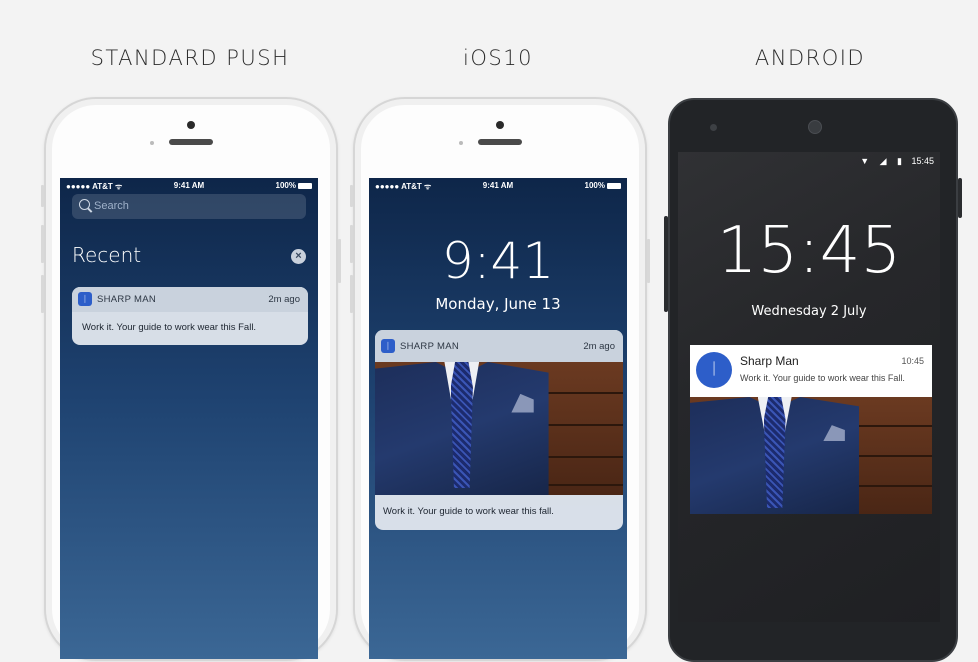 The height and width of the screenshot is (662, 978). Describe the element at coordinates (809, 161) in the screenshot. I see `status-bar: ▼ ◢ ▮ 15:45` at that location.